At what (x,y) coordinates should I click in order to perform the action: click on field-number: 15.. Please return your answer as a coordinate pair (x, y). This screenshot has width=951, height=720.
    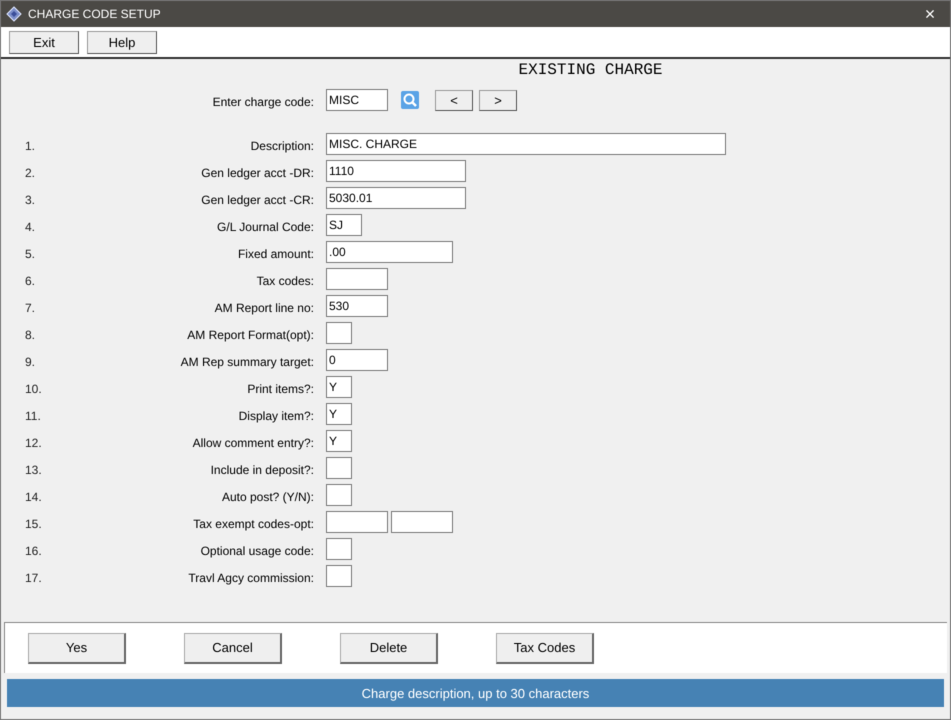
    Looking at the image, I should click on (33, 523).